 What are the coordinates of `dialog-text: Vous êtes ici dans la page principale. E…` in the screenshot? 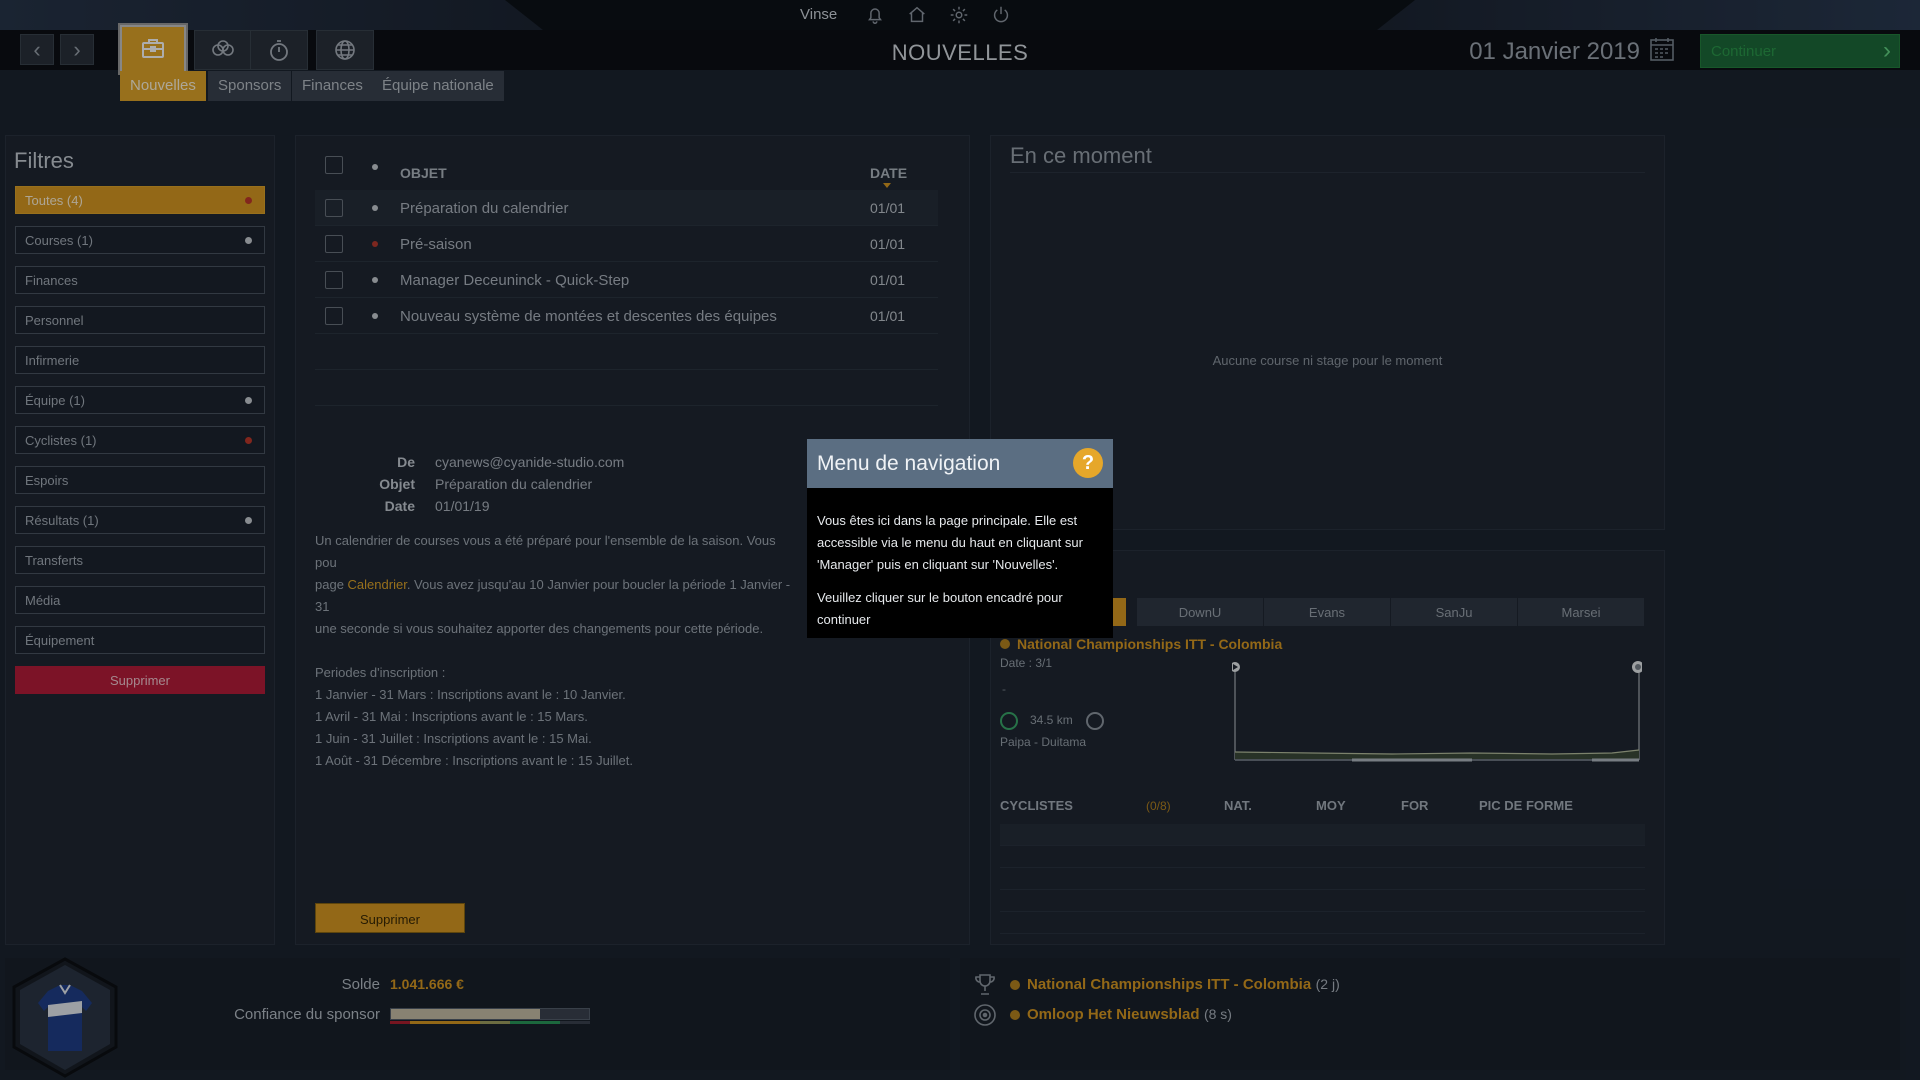 It's located at (950, 542).